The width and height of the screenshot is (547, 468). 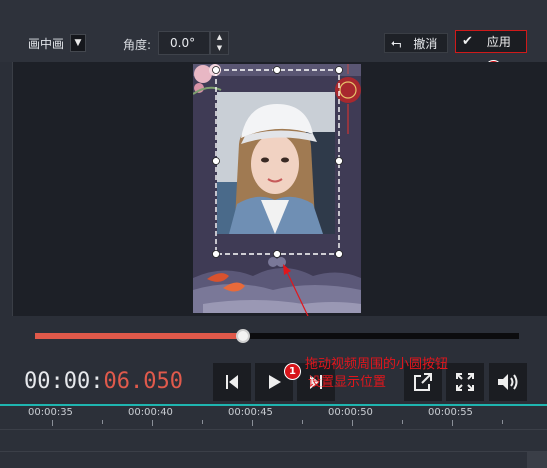 What do you see at coordinates (423, 382) in the screenshot?
I see `export-icon` at bounding box center [423, 382].